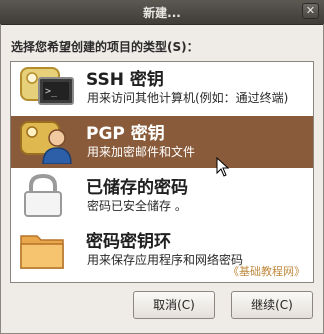 The image size is (324, 334). Describe the element at coordinates (141, 152) in the screenshot. I see `item-description: 用来加密邮件和文件` at that location.